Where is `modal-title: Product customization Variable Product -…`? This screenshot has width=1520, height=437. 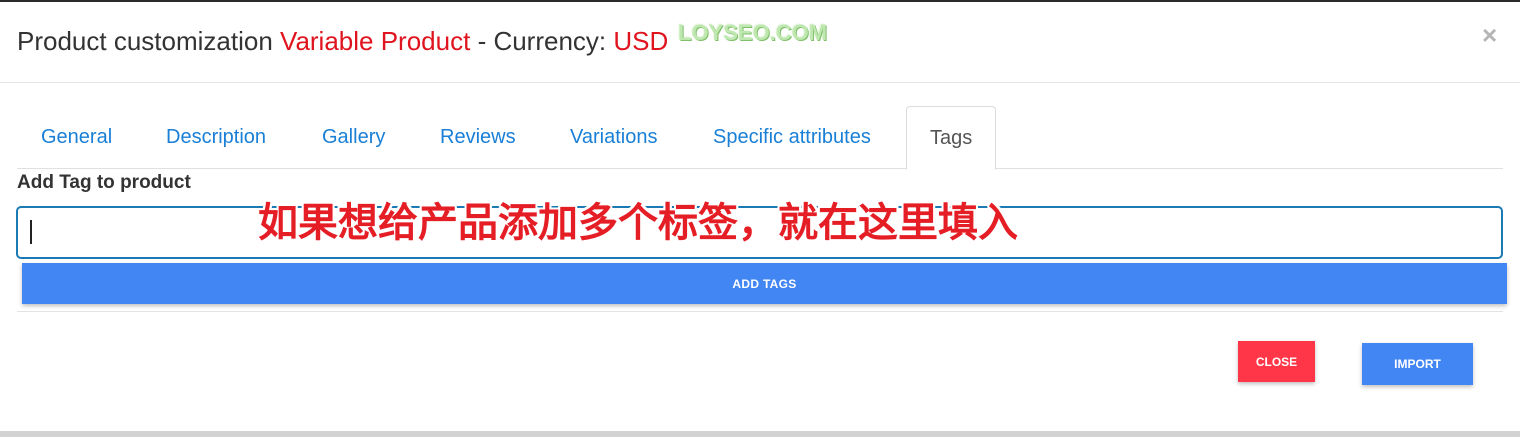
modal-title: Product customization Variable Product -… is located at coordinates (342, 41).